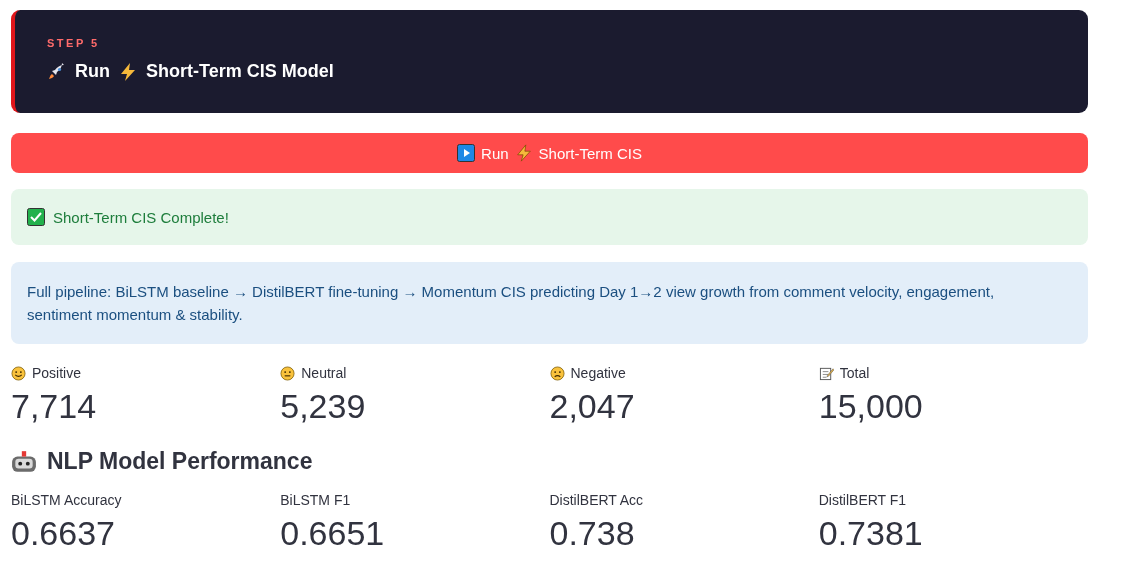 The image size is (1121, 567). I want to click on play-icon, so click(466, 153).